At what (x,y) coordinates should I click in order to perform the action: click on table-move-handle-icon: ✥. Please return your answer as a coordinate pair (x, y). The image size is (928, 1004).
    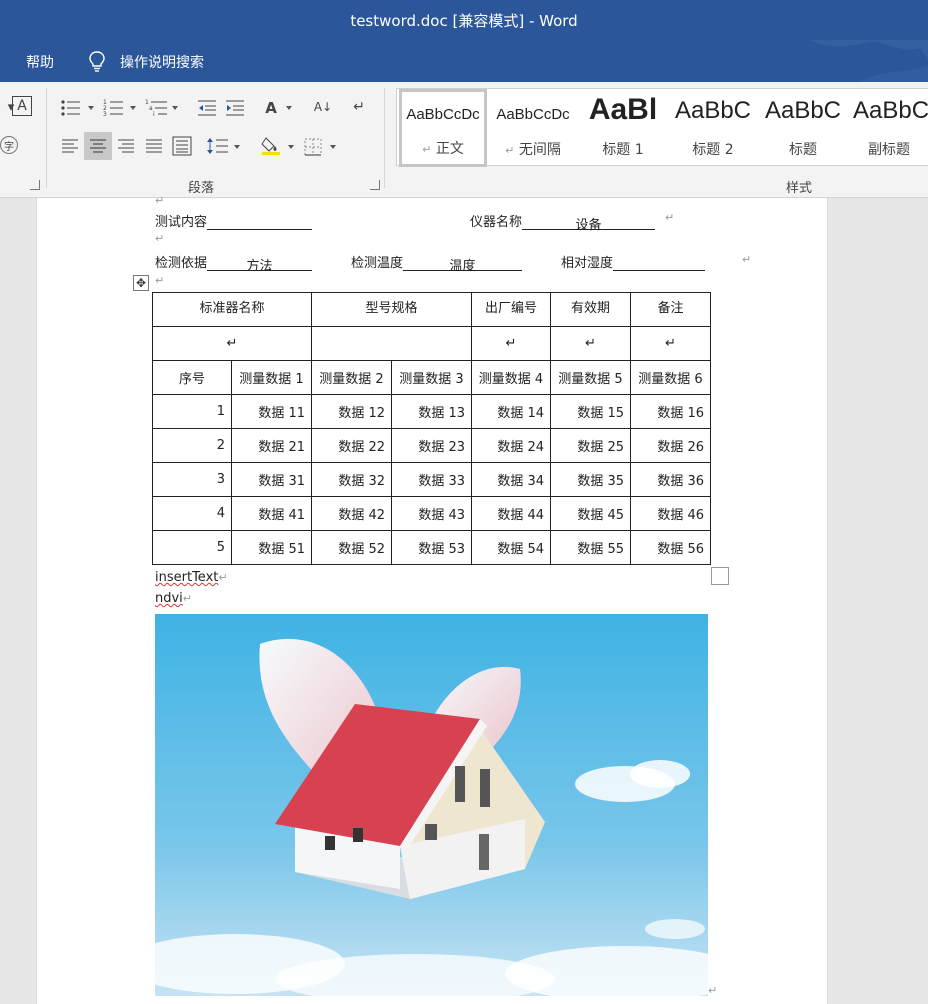
    Looking at the image, I should click on (141, 283).